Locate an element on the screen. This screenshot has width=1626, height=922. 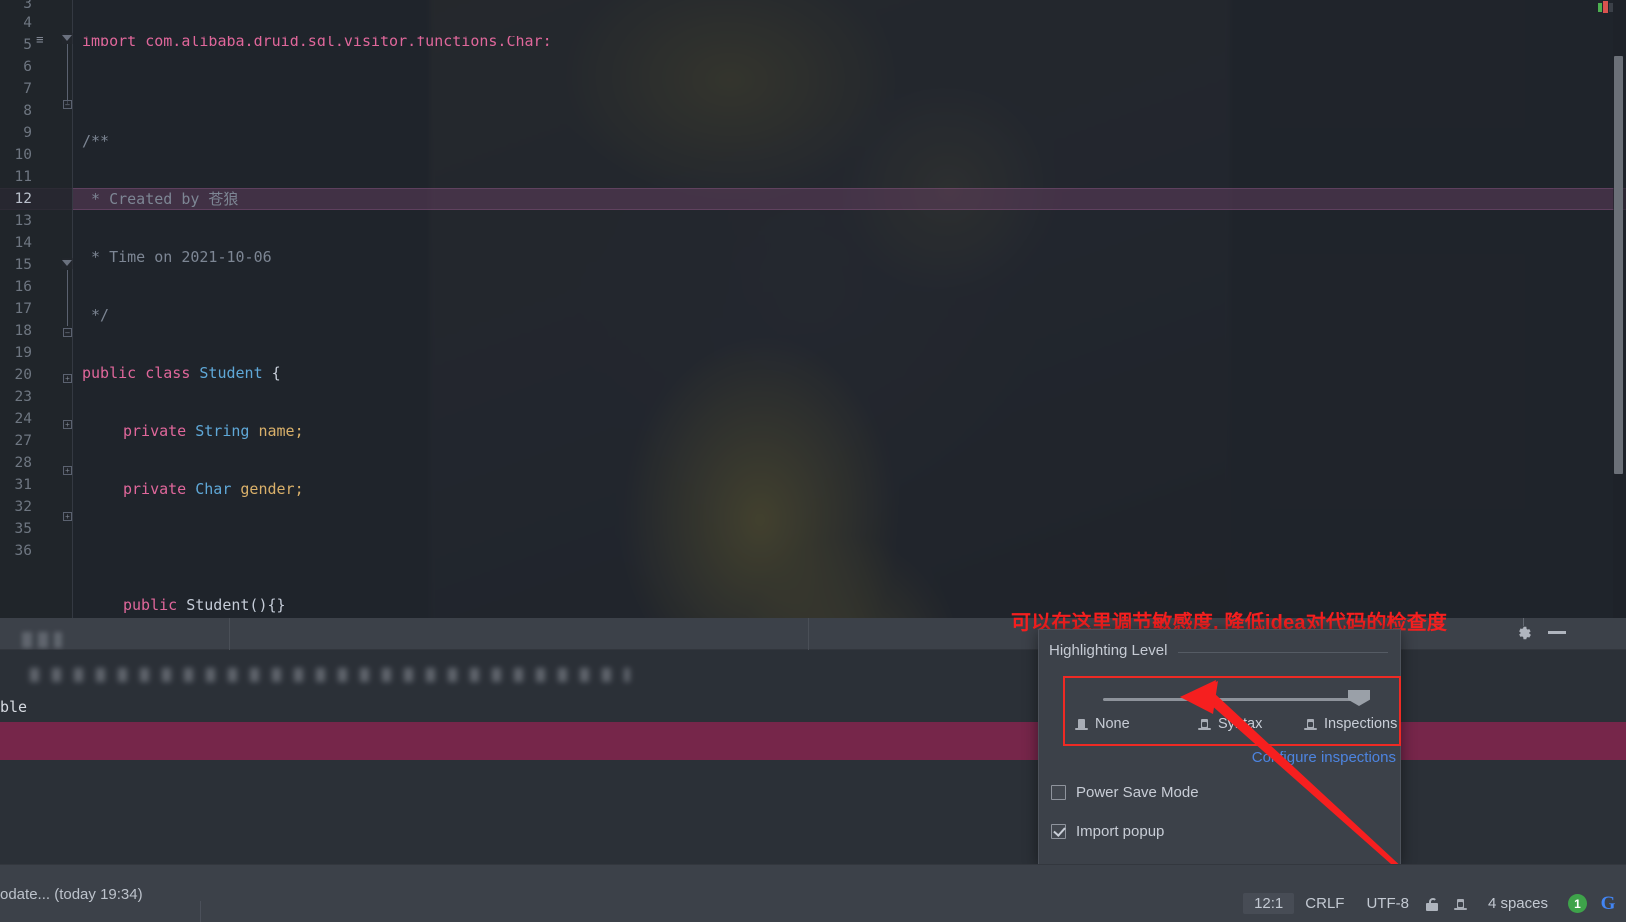
gear-icon is located at coordinates (1524, 633).